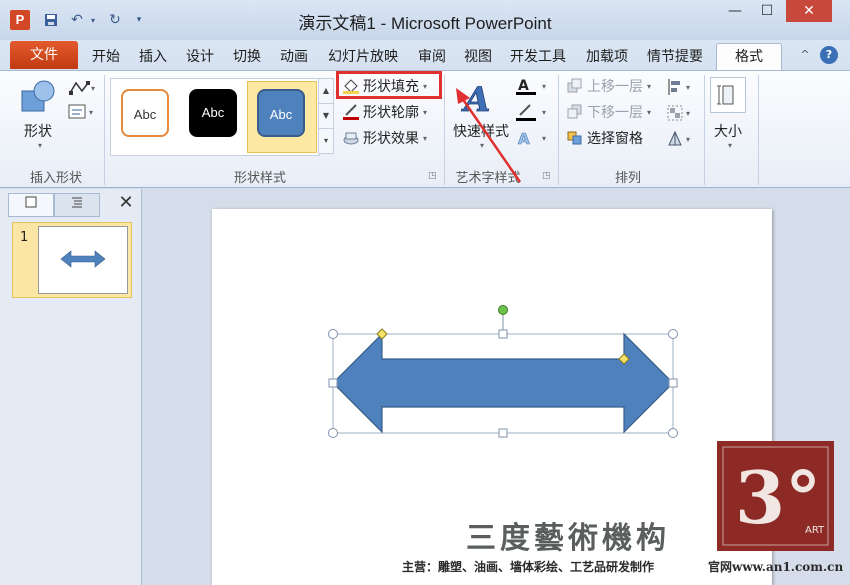  Describe the element at coordinates (503, 310) in the screenshot. I see `rotate-handle` at that location.